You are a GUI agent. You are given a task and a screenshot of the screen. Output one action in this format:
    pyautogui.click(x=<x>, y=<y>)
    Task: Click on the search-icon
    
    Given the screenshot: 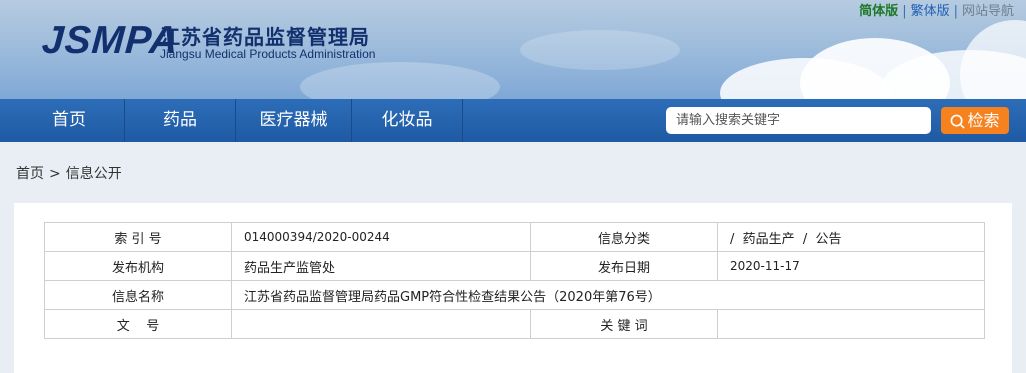 What is the action you would take?
    pyautogui.click(x=958, y=120)
    